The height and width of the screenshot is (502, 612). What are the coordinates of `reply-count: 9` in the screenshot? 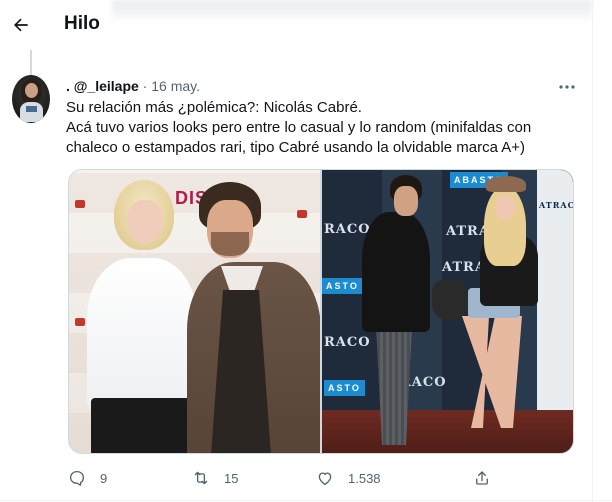 It's located at (104, 478).